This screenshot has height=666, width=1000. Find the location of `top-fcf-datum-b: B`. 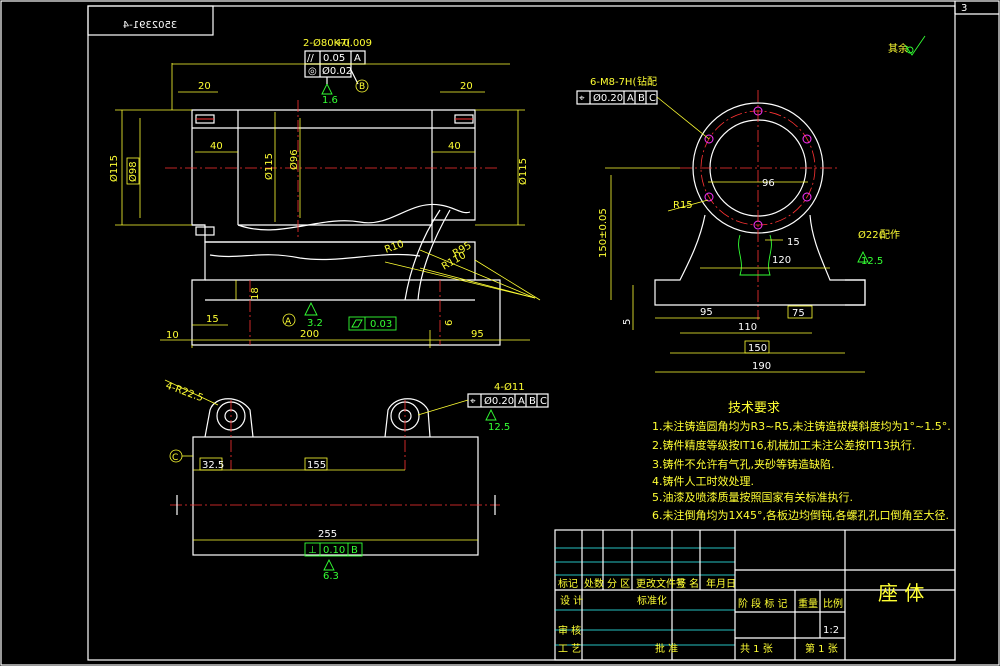

top-fcf-datum-b: B is located at coordinates (532, 401).